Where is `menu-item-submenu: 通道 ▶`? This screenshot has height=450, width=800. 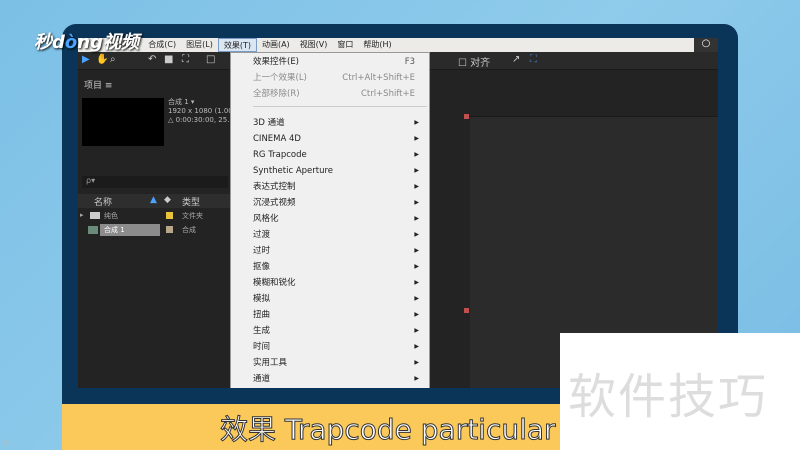 menu-item-submenu: 通道 ▶ is located at coordinates (338, 379).